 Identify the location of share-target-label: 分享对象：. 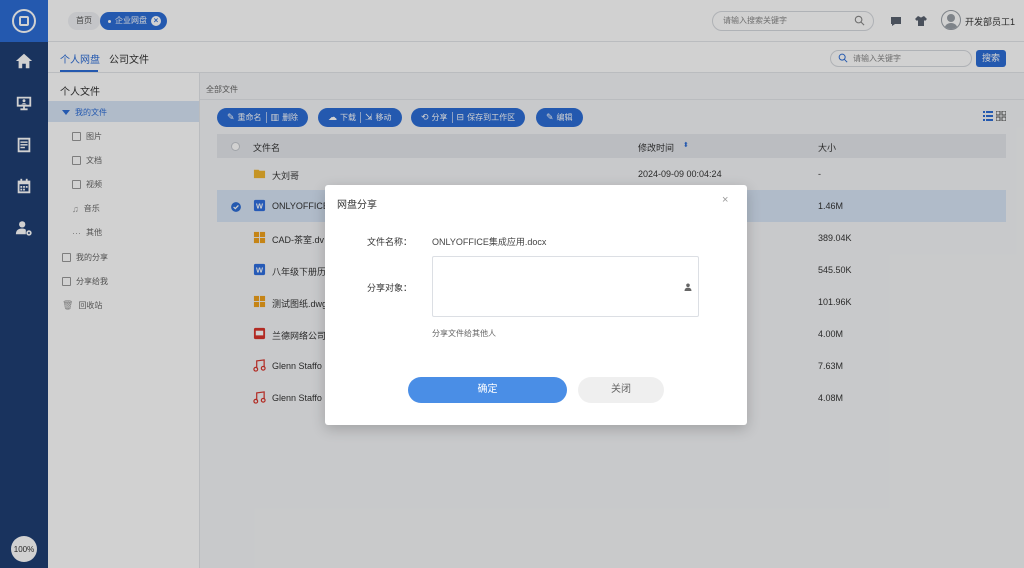
(390, 288).